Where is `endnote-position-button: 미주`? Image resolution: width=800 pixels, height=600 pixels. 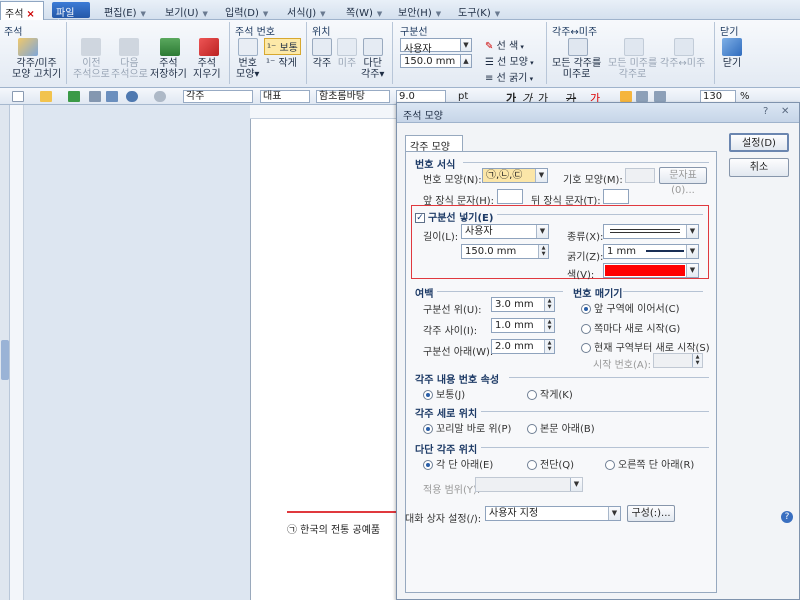
endnote-position-button: 미주 is located at coordinates (347, 53).